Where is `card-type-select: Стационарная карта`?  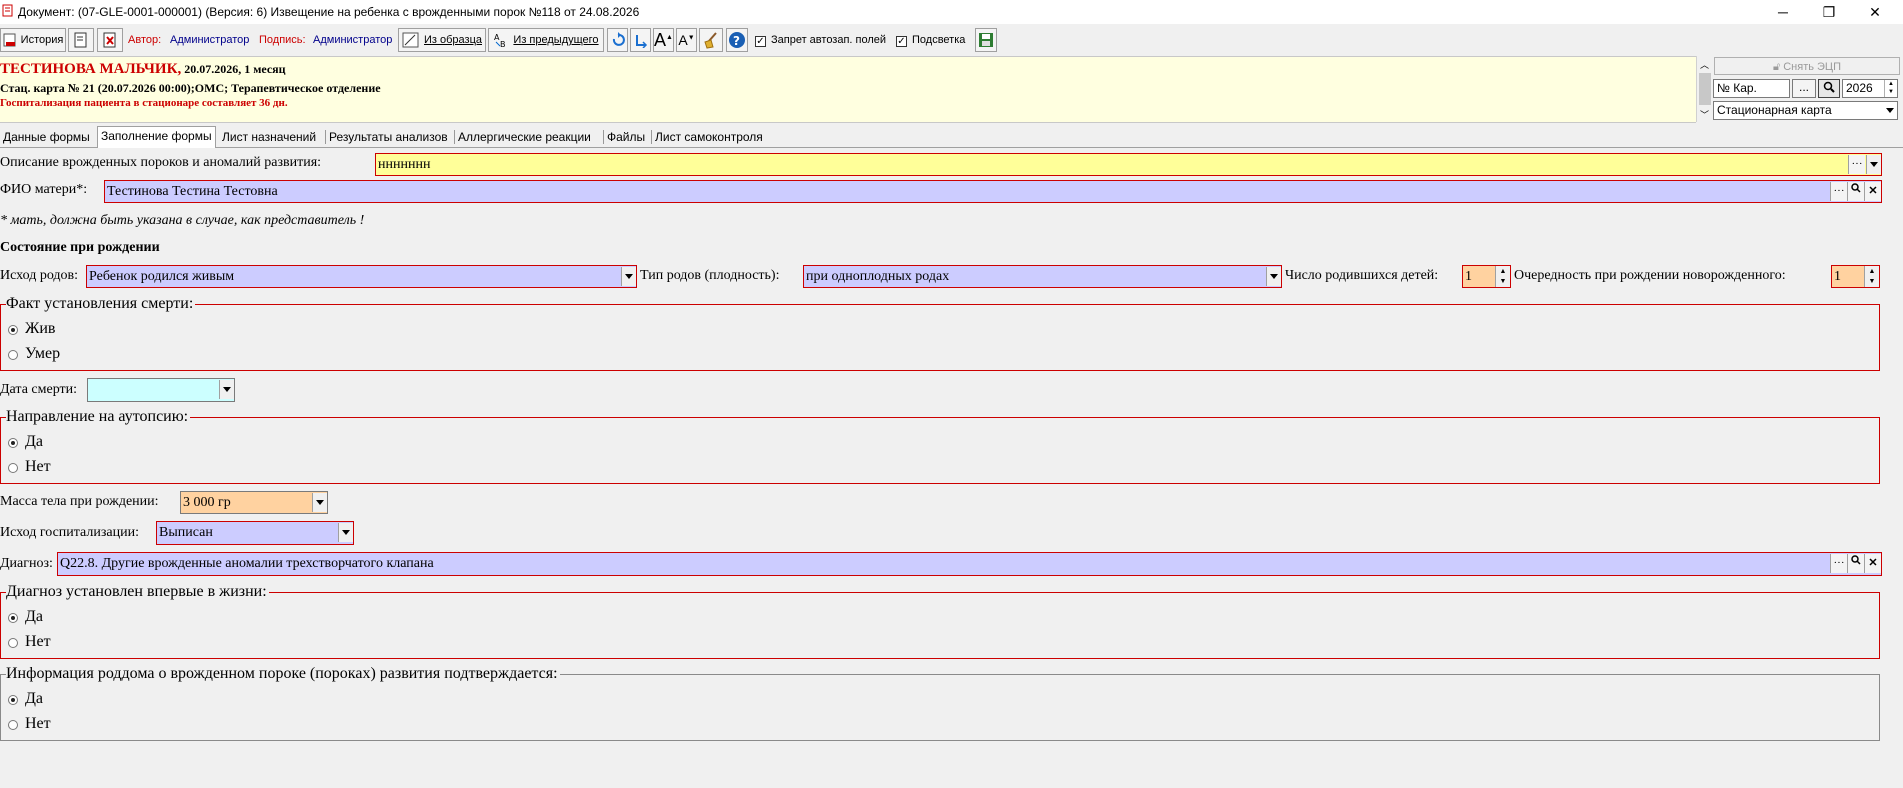 card-type-select: Стационарная карта is located at coordinates (1805, 110).